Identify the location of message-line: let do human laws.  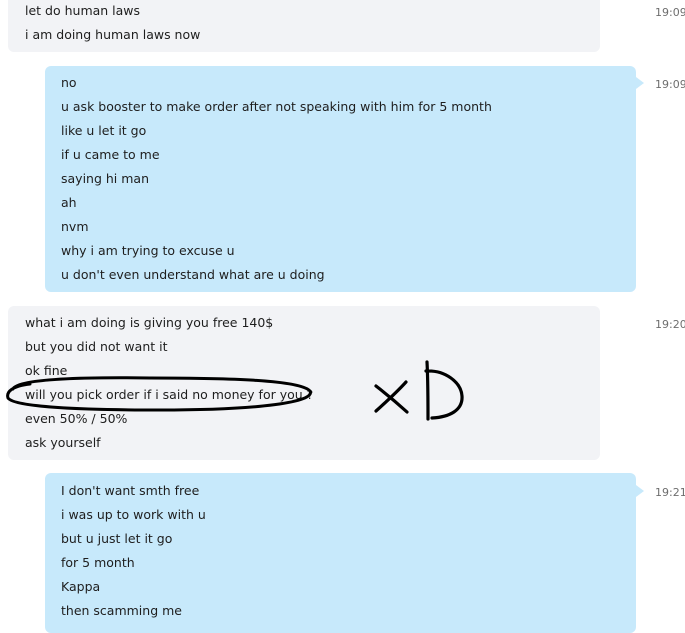
(83, 10).